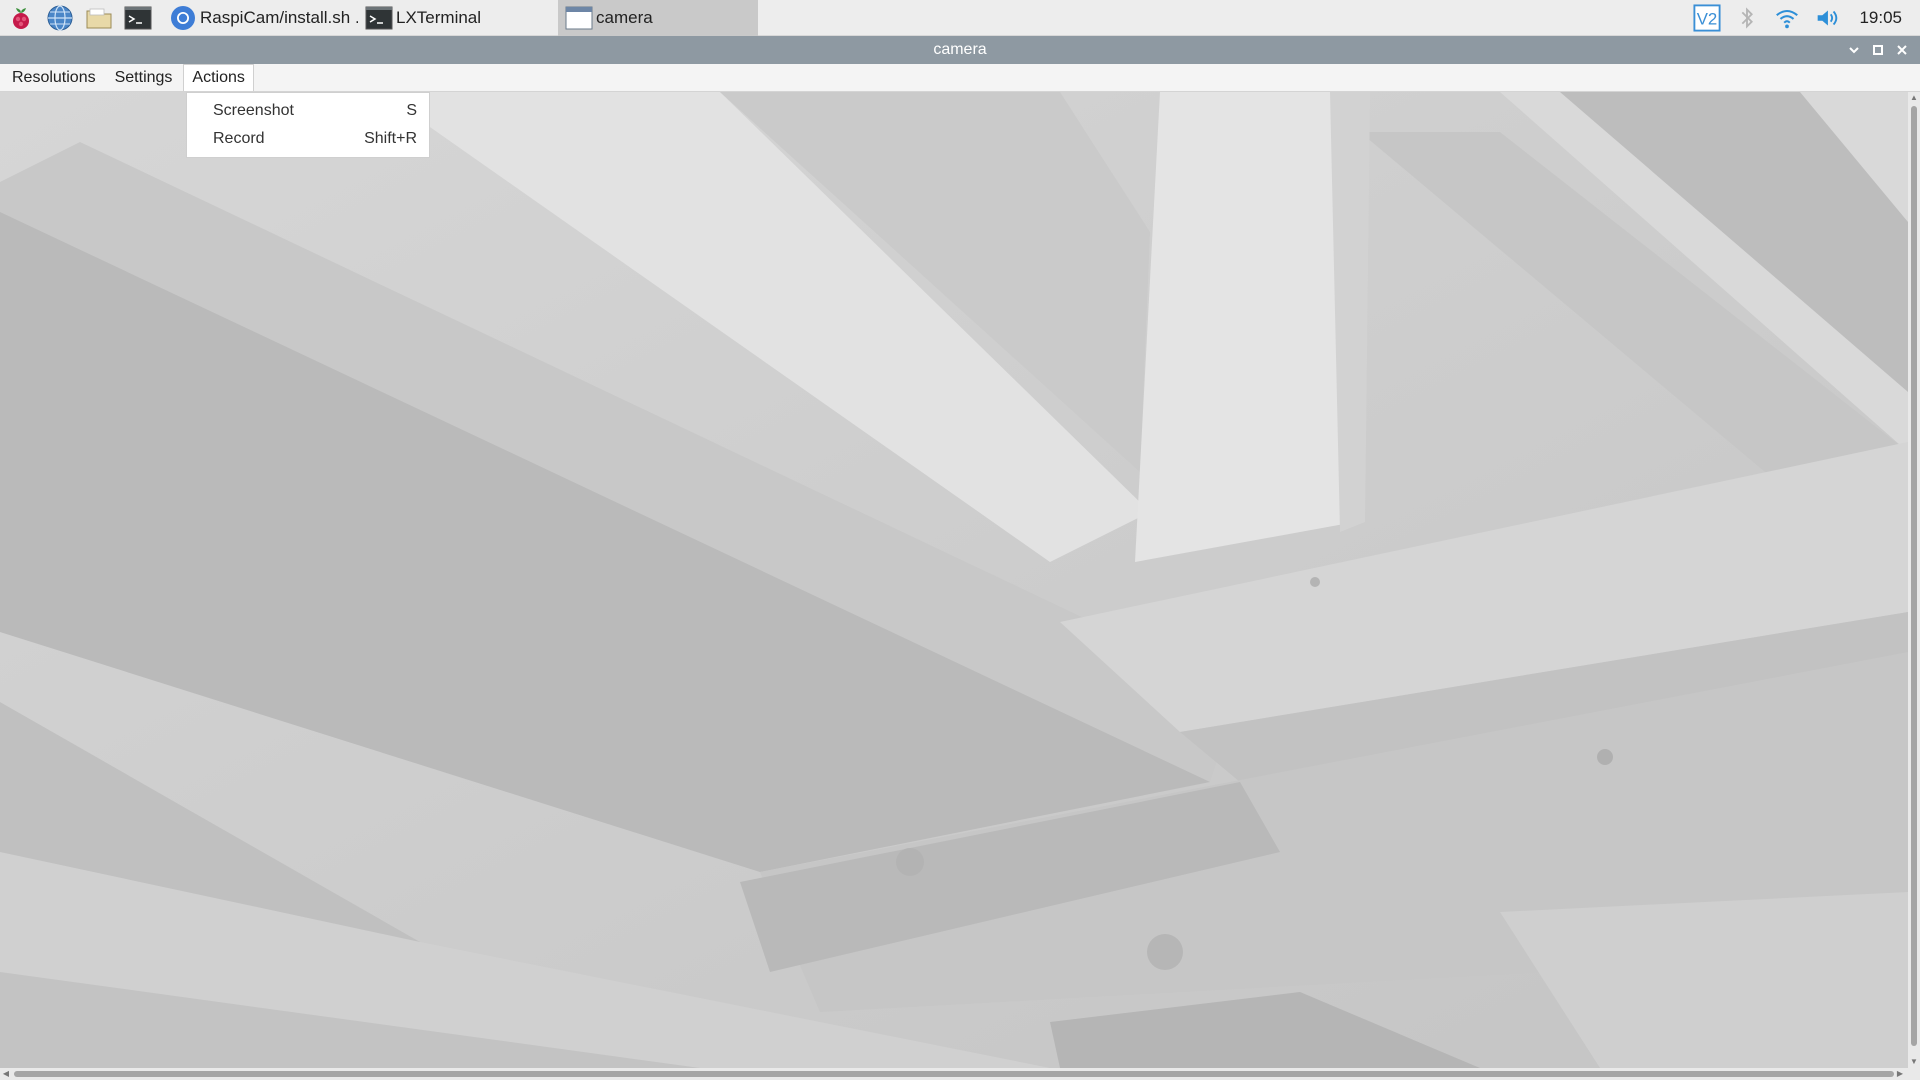  I want to click on scroll-down-arrow-icon: ▼, so click(1914, 1062).